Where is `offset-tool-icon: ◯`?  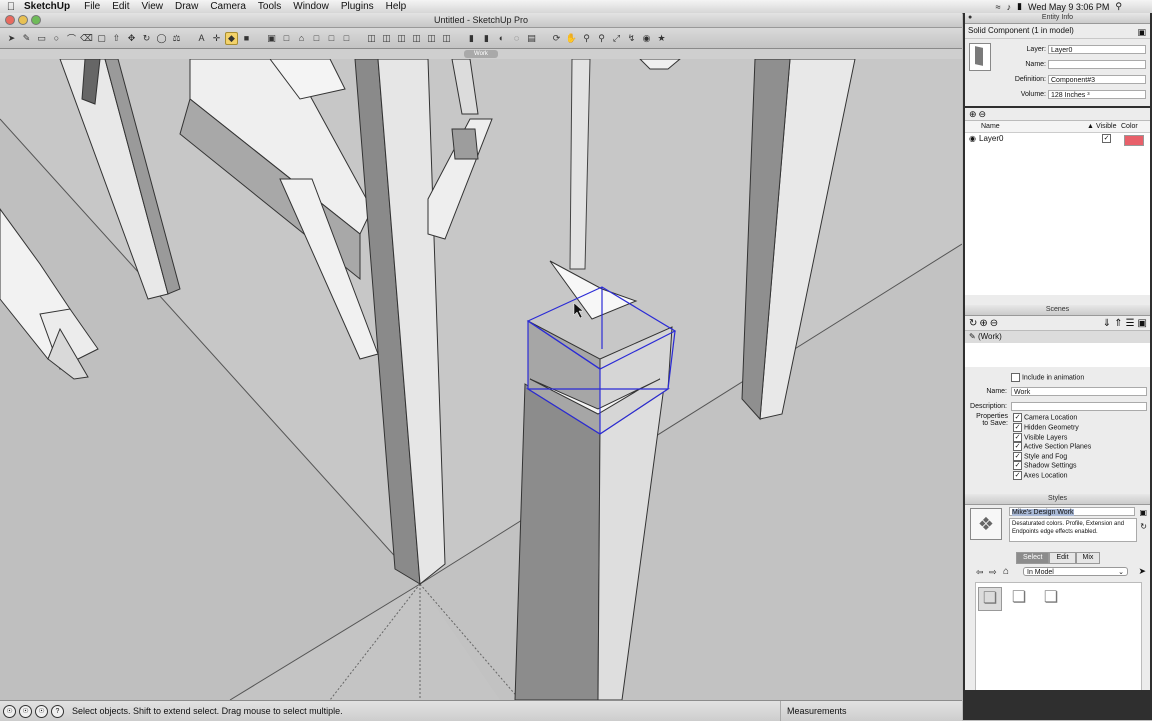 offset-tool-icon: ◯ is located at coordinates (161, 38).